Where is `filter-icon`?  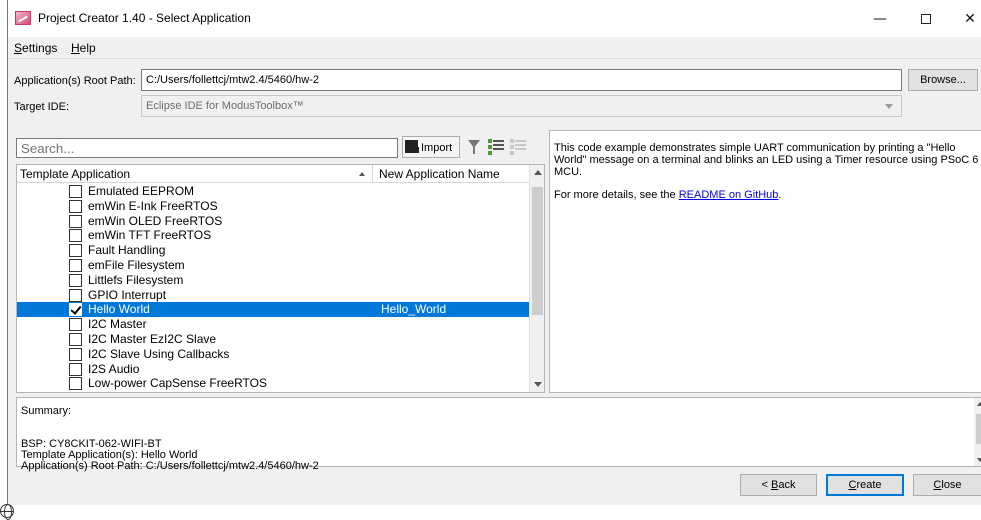
filter-icon is located at coordinates (474, 147).